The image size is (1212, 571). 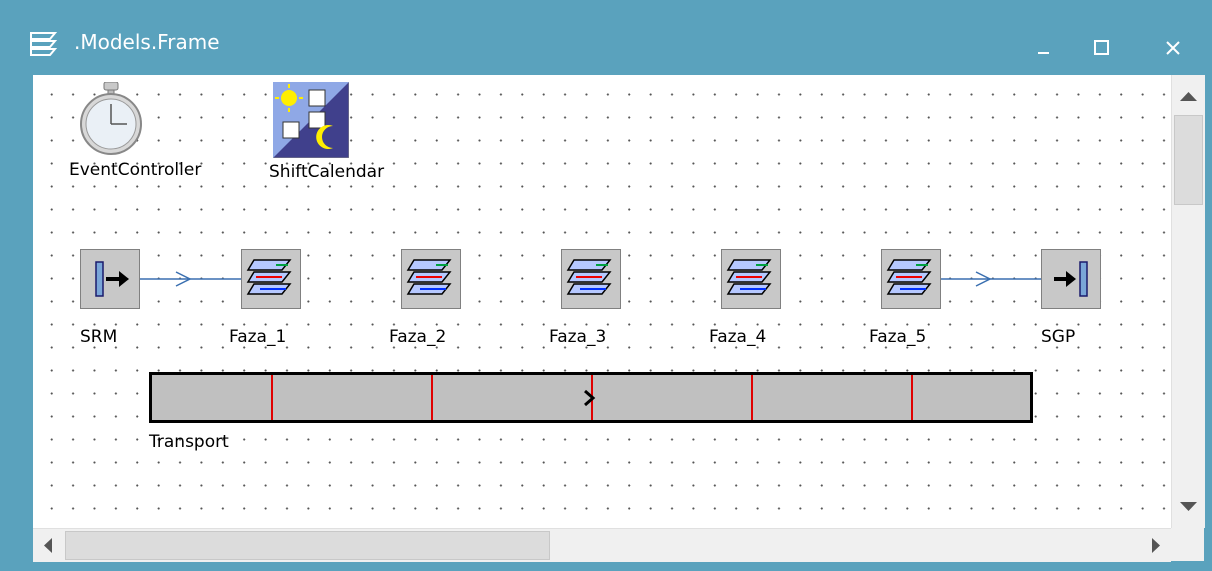 I want to click on vertical-scrollbar, so click(x=1188, y=301).